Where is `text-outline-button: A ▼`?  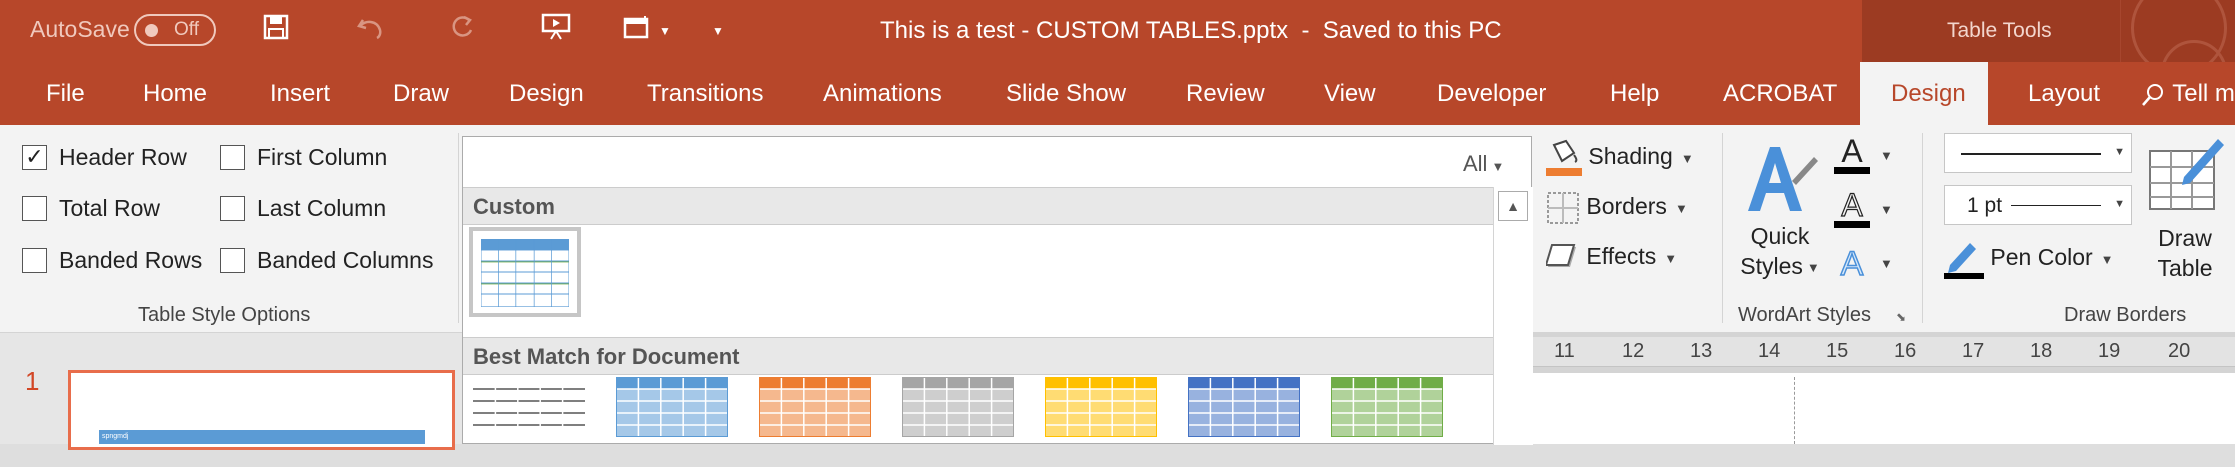
text-outline-button: A ▼ is located at coordinates (1862, 209).